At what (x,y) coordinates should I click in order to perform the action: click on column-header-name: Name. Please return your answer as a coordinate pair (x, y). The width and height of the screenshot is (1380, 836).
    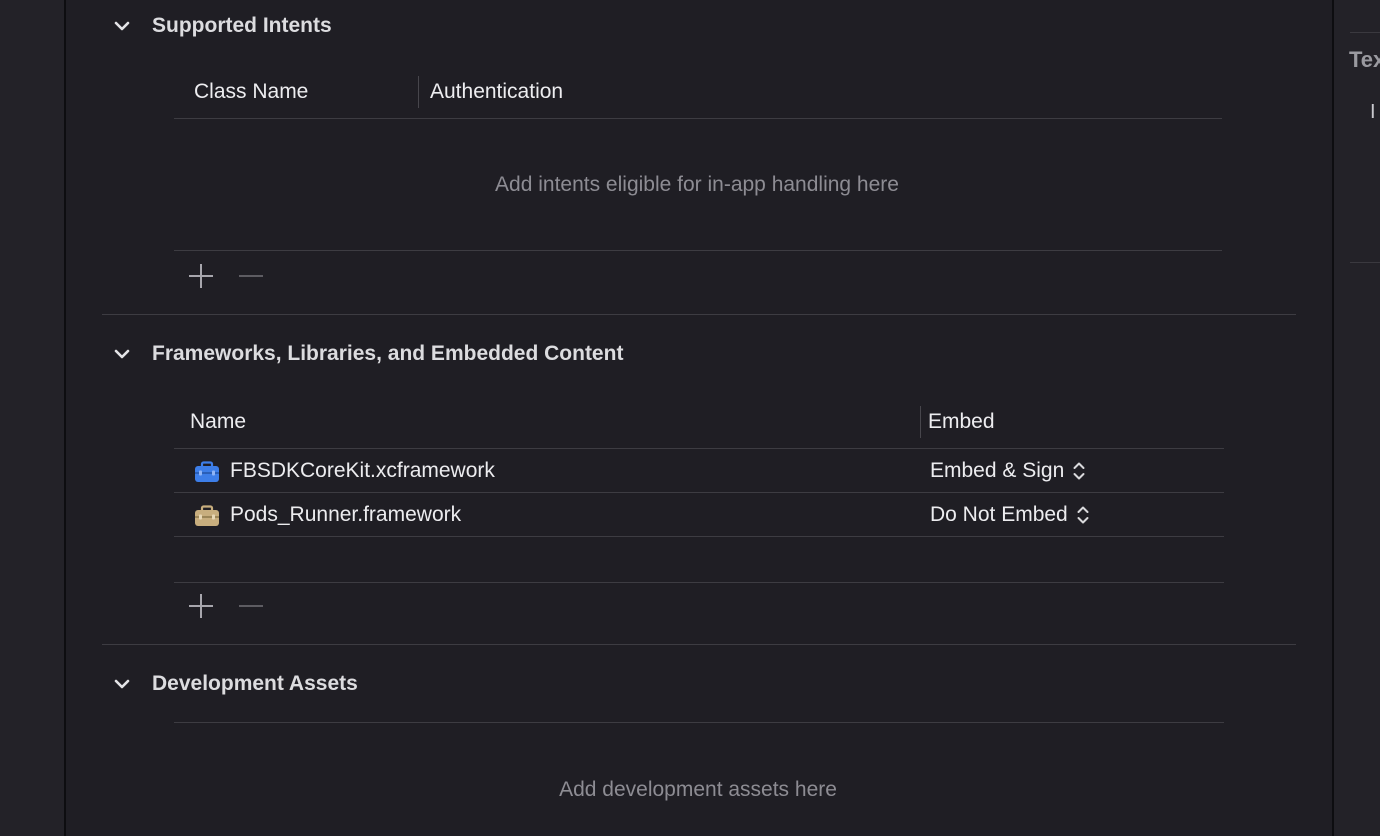
    Looking at the image, I should click on (218, 422).